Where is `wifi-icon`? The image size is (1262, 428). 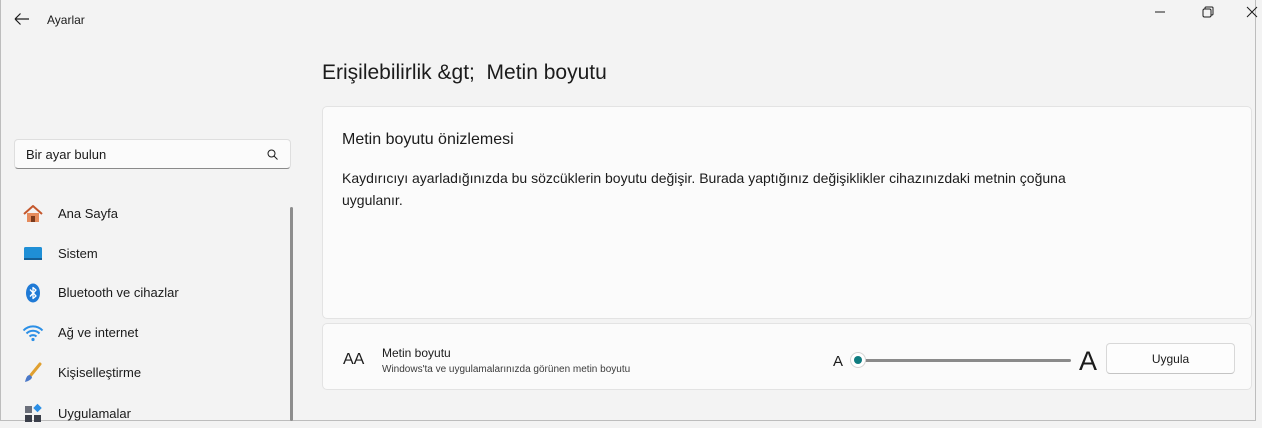
wifi-icon is located at coordinates (33, 333).